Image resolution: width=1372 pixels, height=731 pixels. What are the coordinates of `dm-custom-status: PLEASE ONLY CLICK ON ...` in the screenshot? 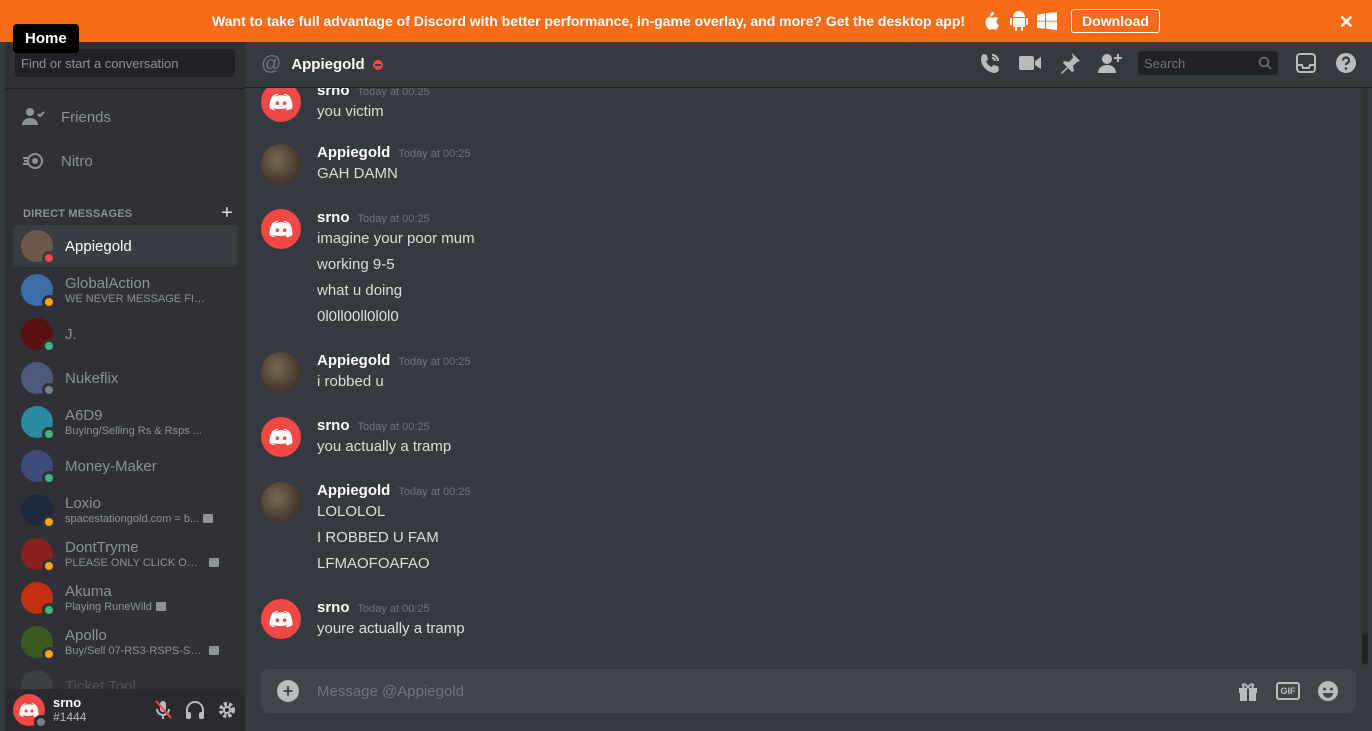 It's located at (145, 563).